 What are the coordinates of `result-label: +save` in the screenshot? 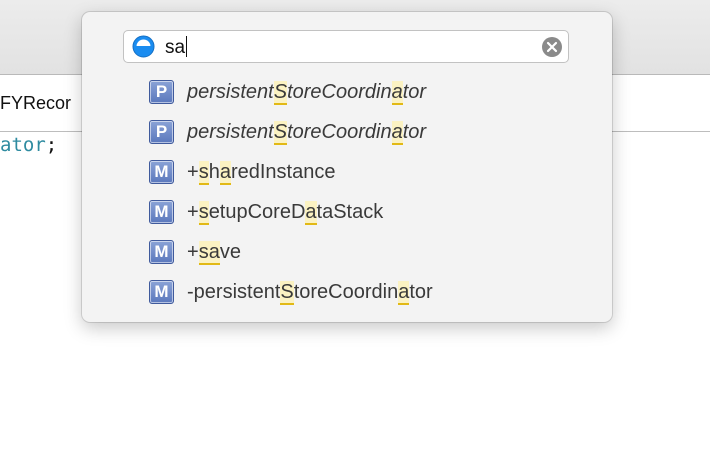 It's located at (214, 252).